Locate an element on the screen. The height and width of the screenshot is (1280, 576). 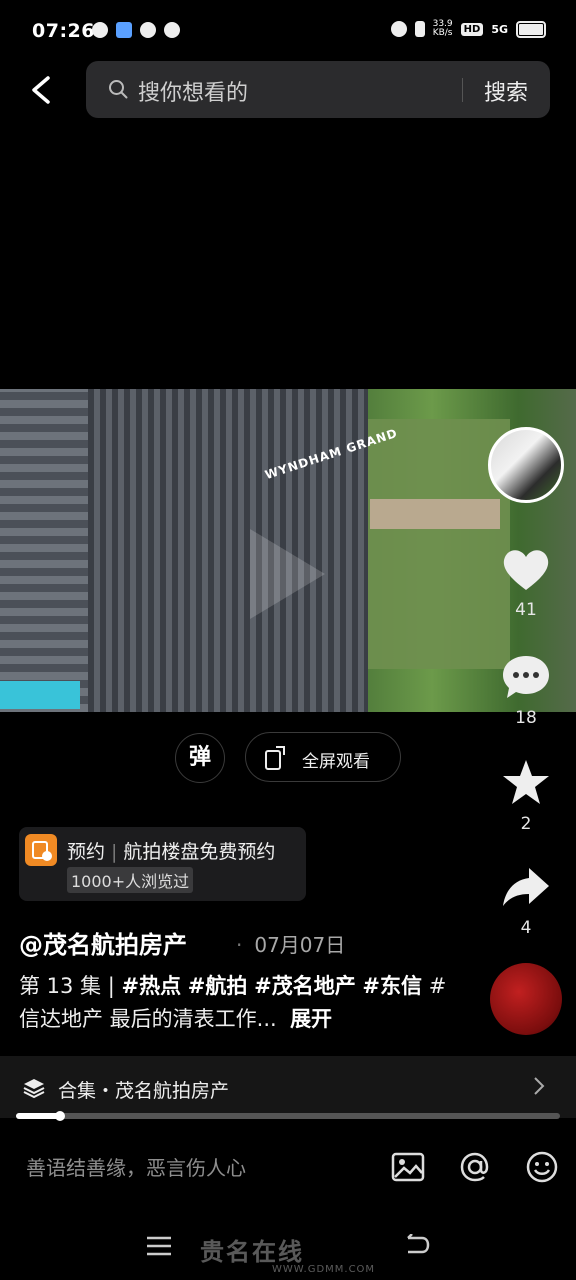
like-count: 41 is located at coordinates (526, 610).